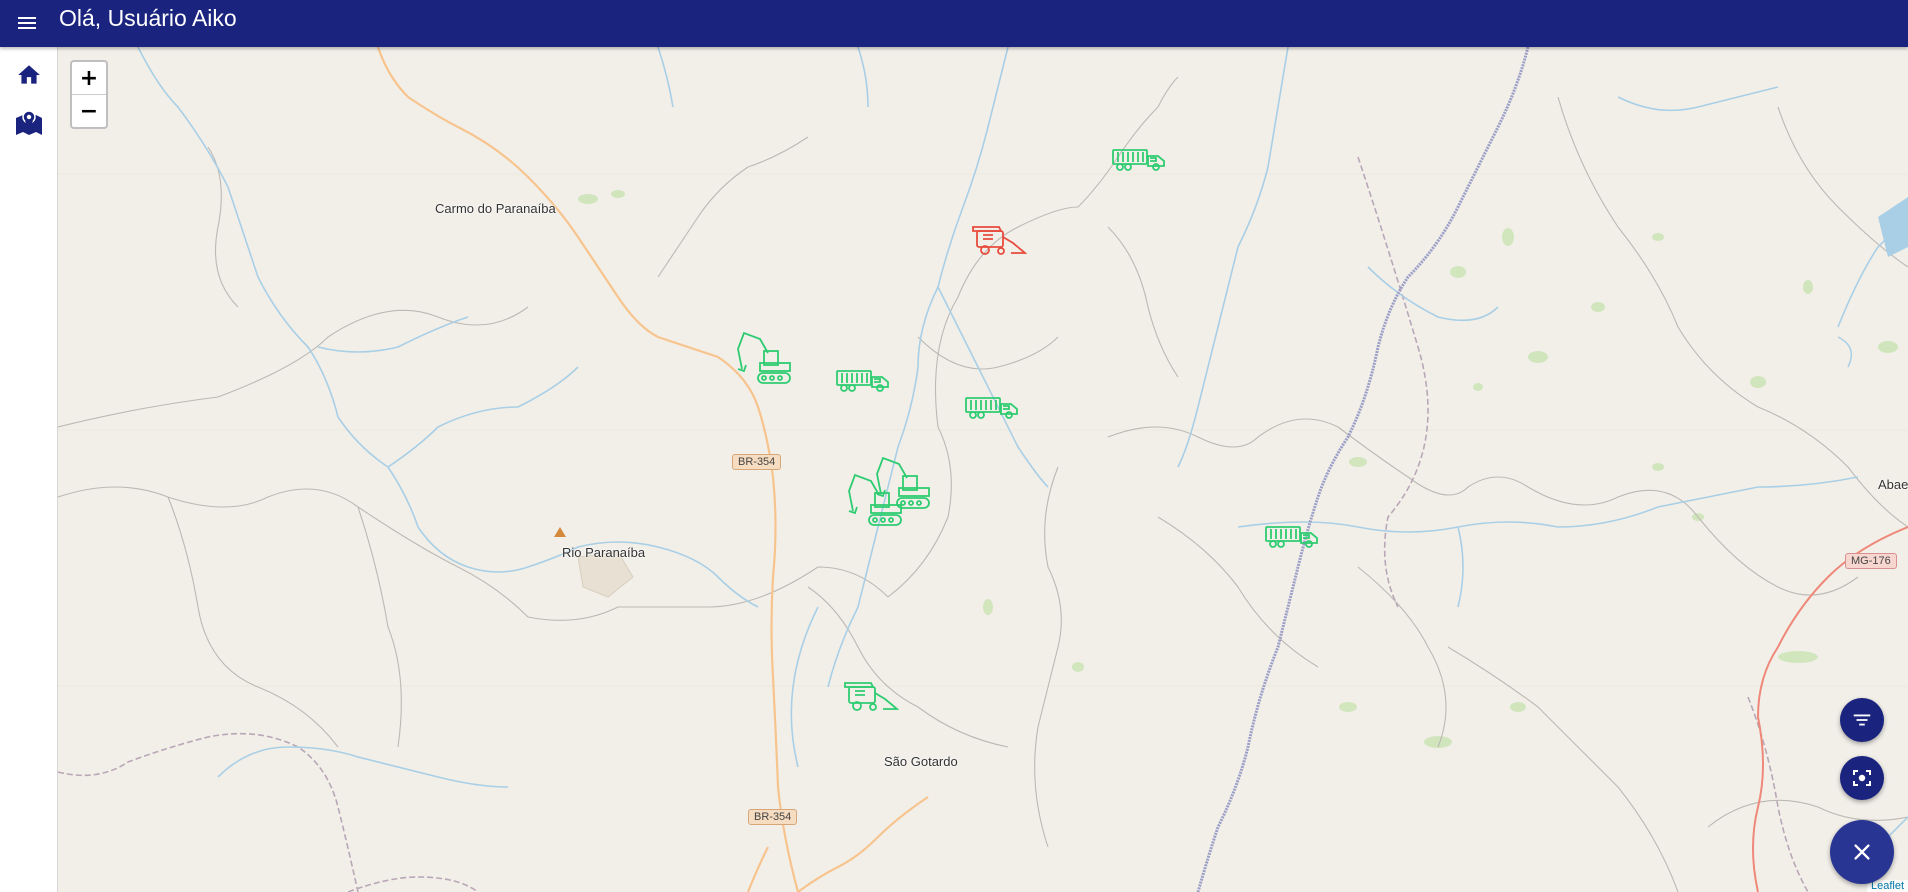 The height and width of the screenshot is (892, 1908). I want to click on zoom-out-button: −, so click(89, 110).